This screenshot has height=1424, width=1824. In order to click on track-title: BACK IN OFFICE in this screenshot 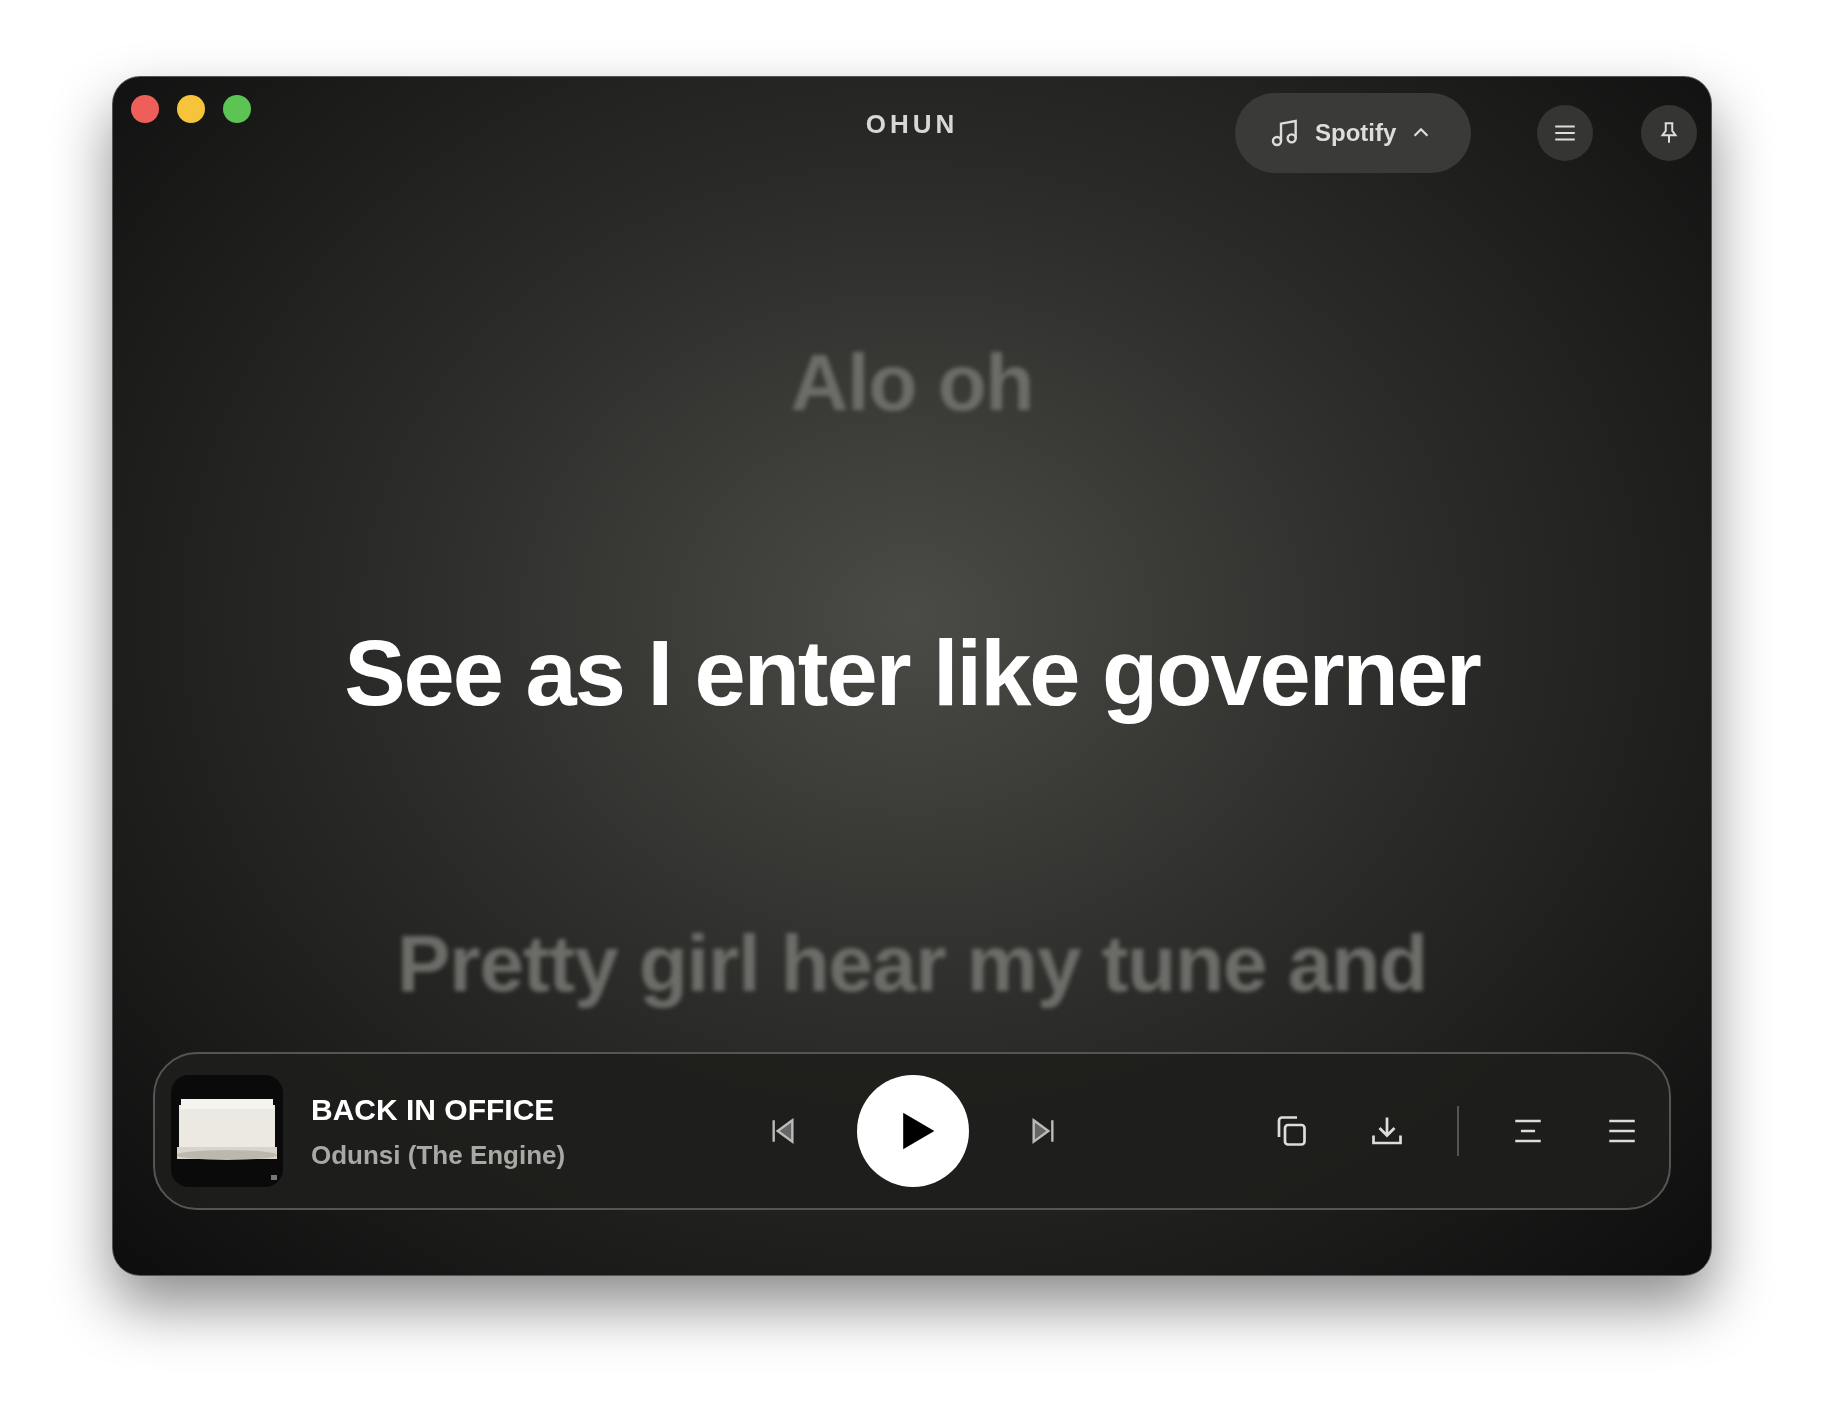, I will do `click(433, 1110)`.